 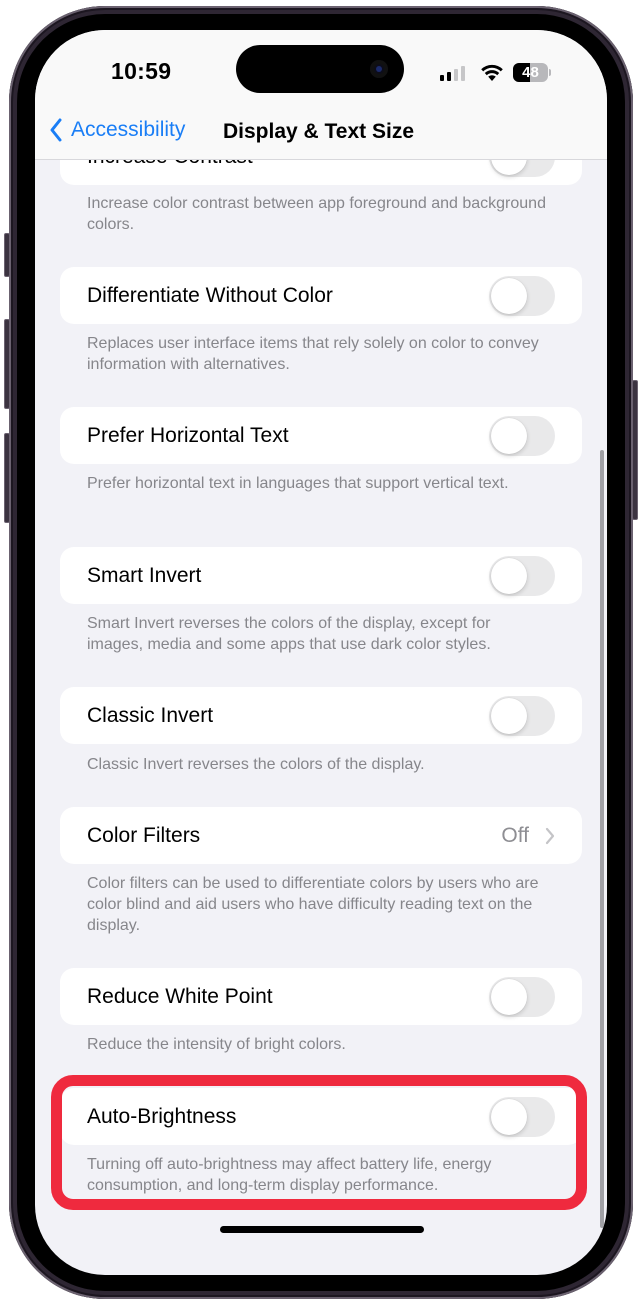 What do you see at coordinates (216, 1044) in the screenshot?
I see `setting-footer: Reduce the intensity of bright colors.` at bounding box center [216, 1044].